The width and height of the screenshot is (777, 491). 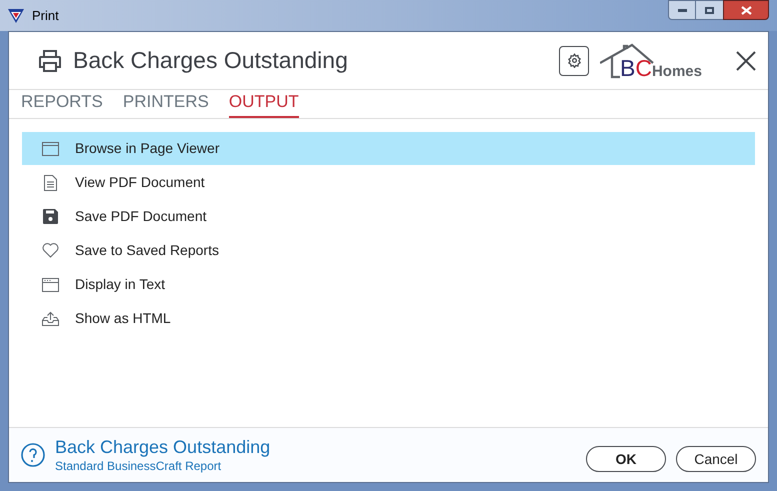 What do you see at coordinates (120, 284) in the screenshot?
I see `option-label: Display in Text` at bounding box center [120, 284].